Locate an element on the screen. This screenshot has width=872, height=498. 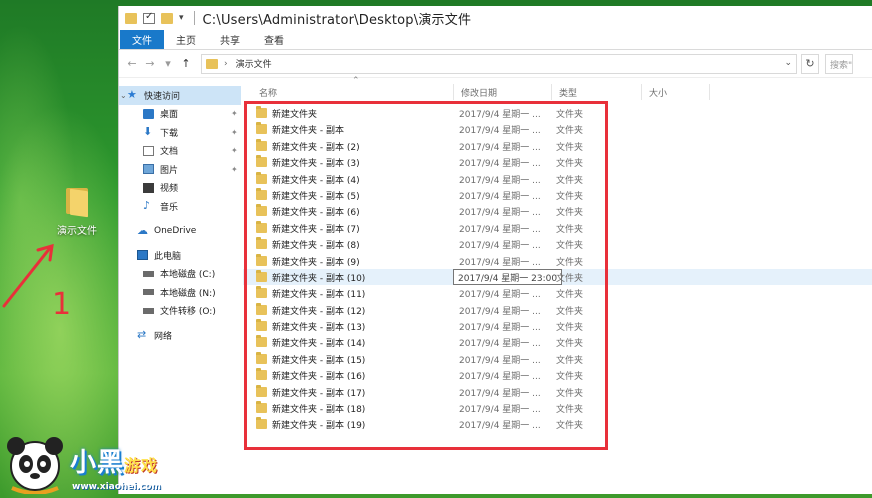
sort-ascending-icon: ⌃ is located at coordinates (356, 81).